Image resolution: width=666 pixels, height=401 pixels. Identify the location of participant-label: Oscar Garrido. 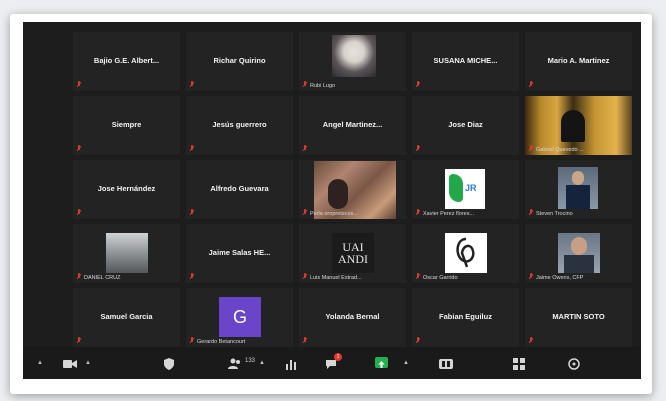
(440, 278).